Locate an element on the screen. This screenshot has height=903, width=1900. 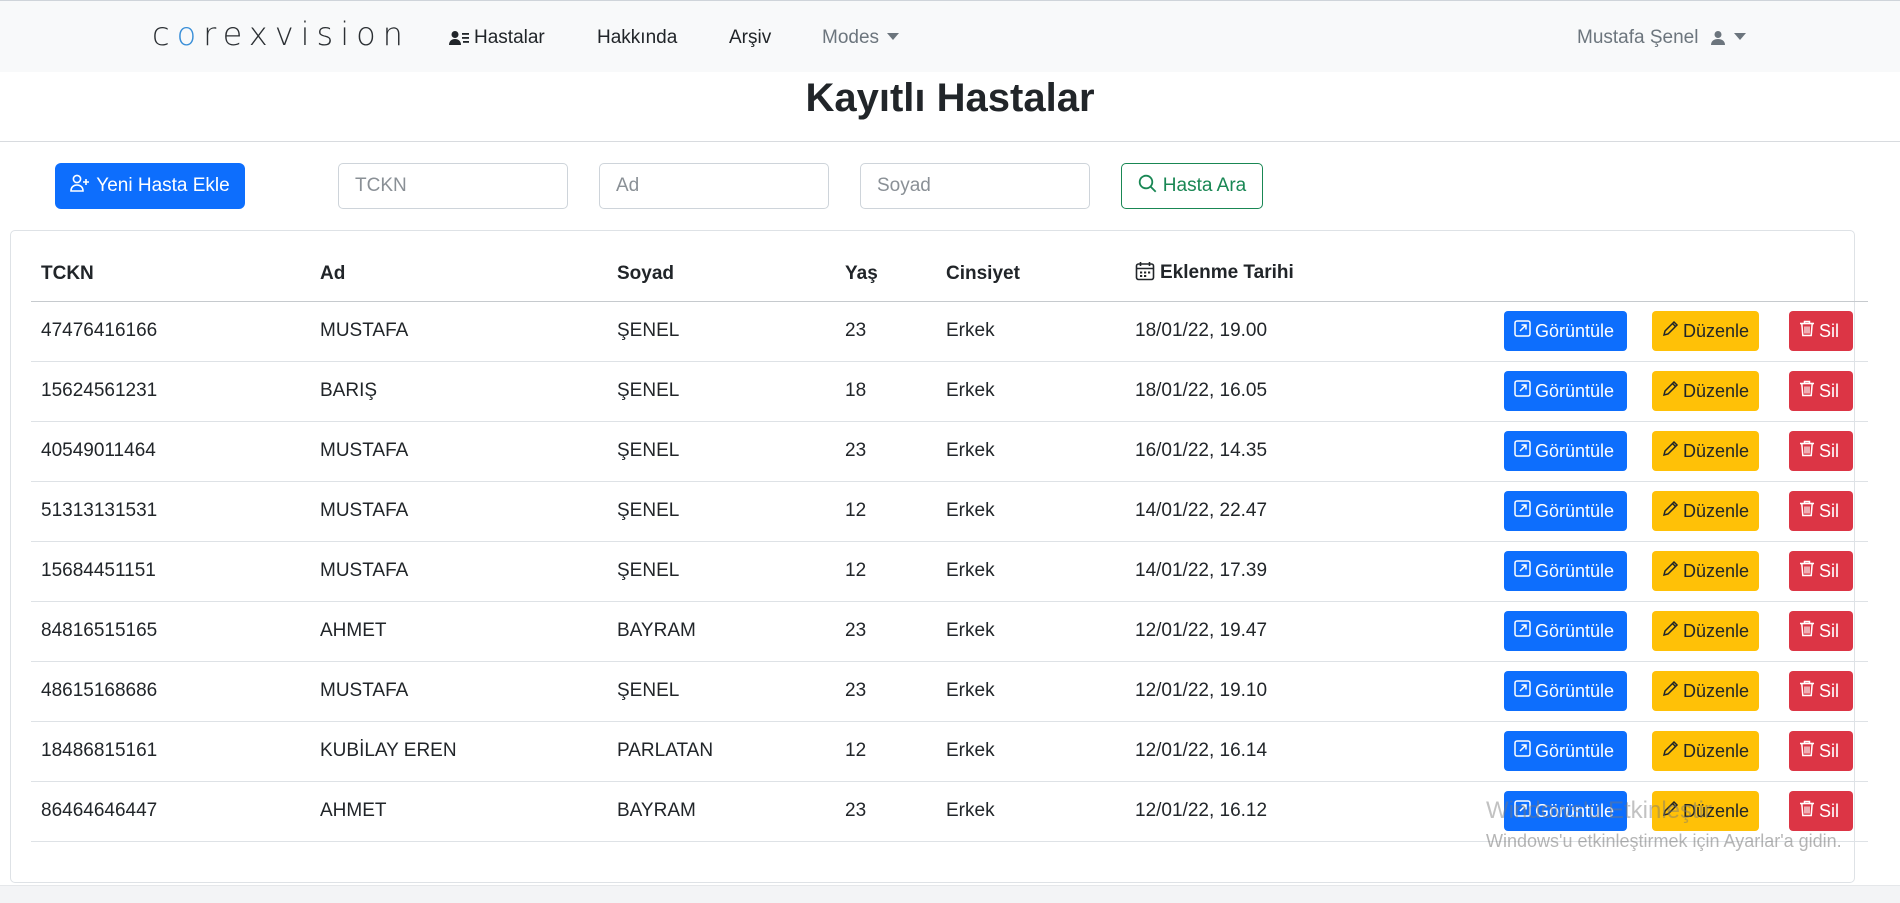
cell-tckn: 47476416166 is located at coordinates (170, 331).